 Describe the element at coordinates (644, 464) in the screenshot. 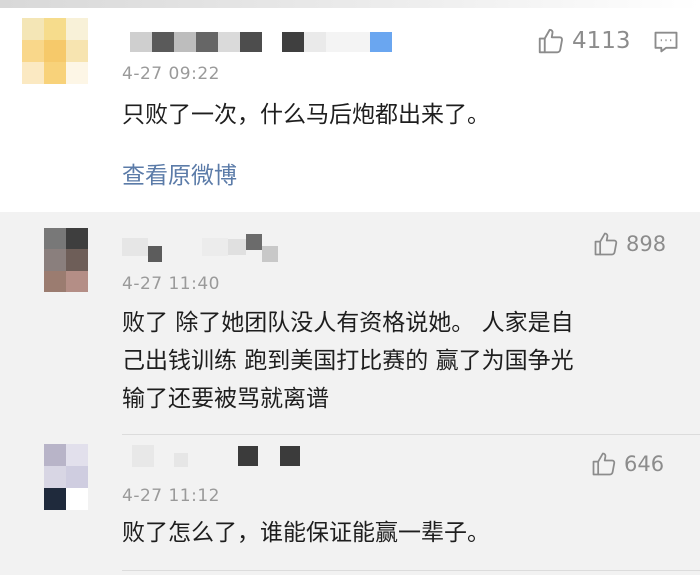

I see `like-count: 646` at that location.